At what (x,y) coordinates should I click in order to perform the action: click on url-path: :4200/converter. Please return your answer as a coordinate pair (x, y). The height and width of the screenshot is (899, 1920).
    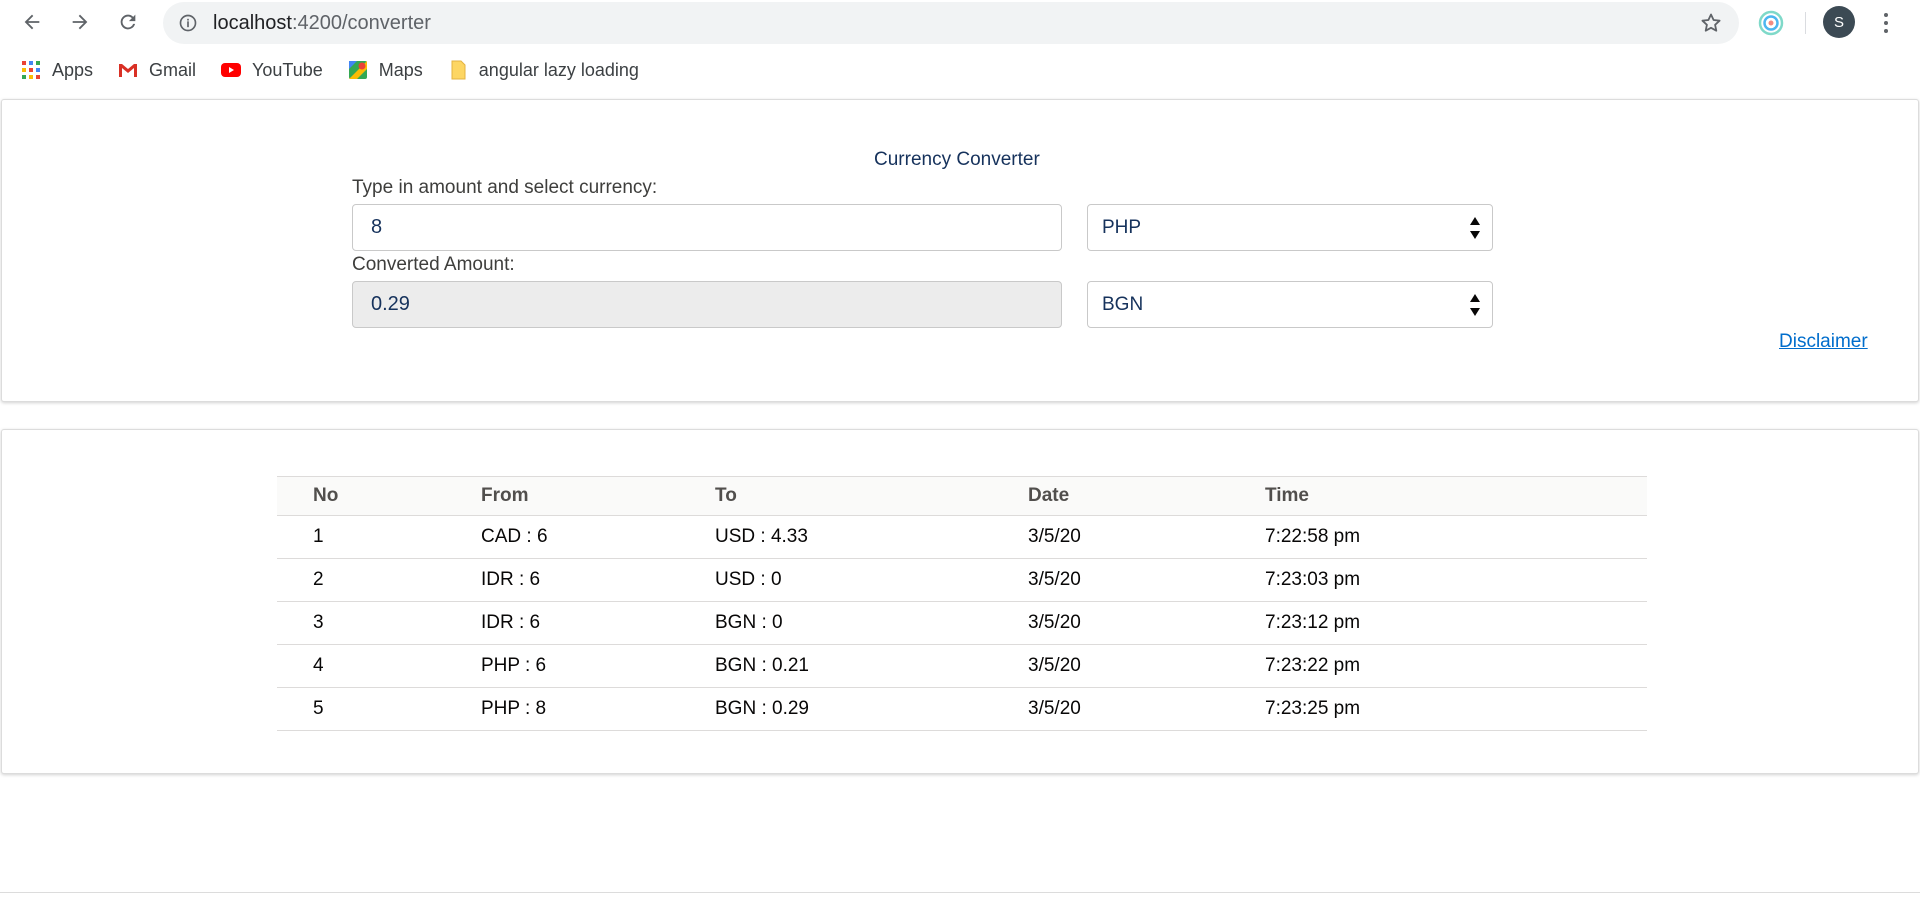
    Looking at the image, I should click on (361, 23).